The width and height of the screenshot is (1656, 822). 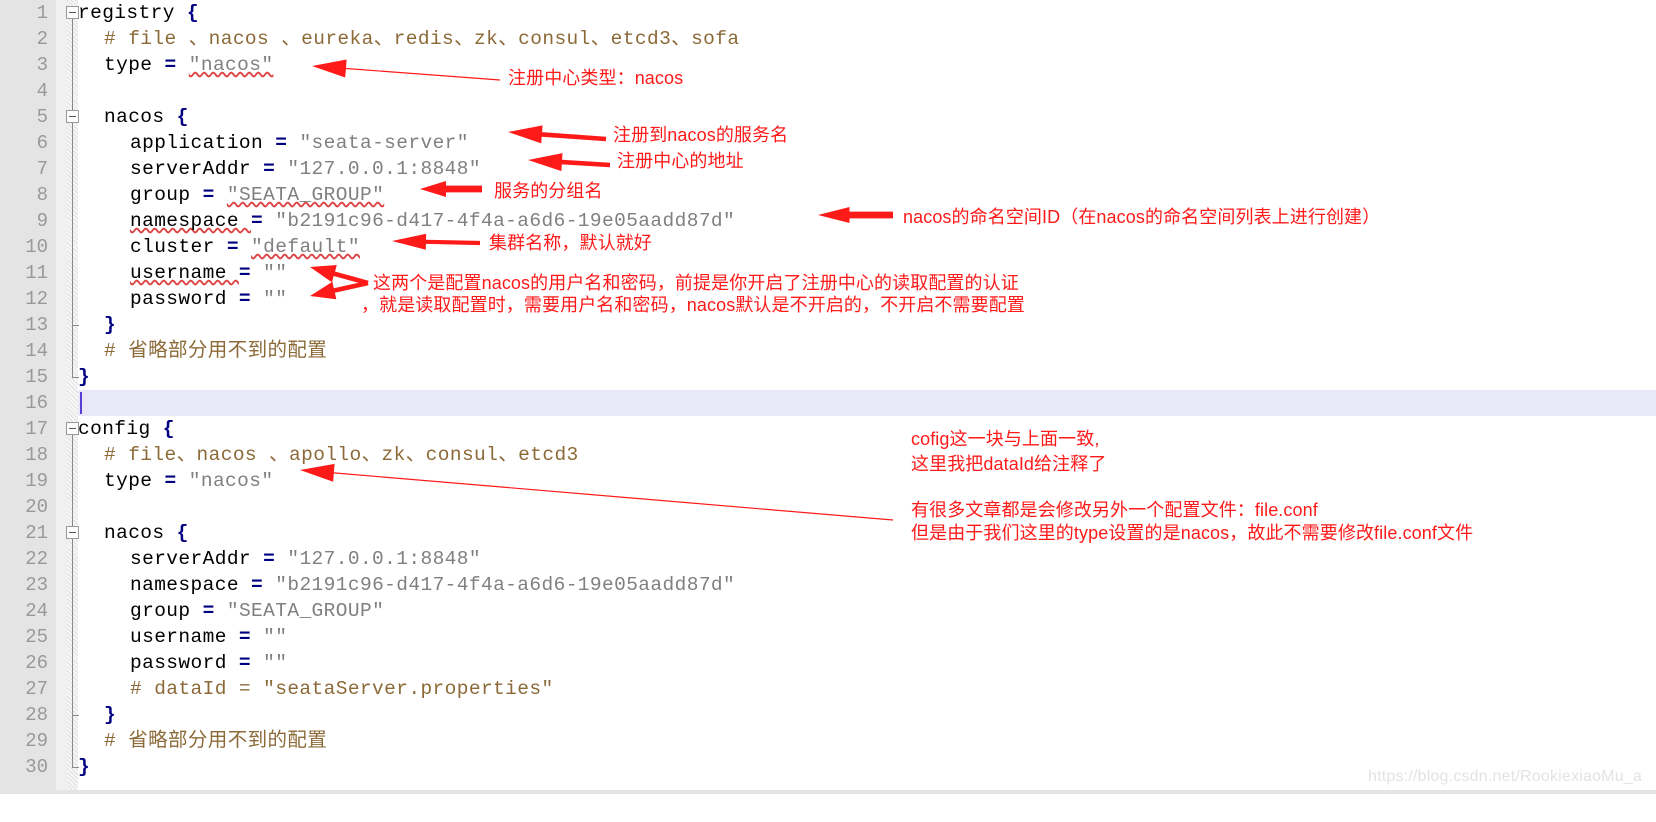 What do you see at coordinates (245, 247) in the screenshot?
I see `code-line-text: cluster = "default"` at bounding box center [245, 247].